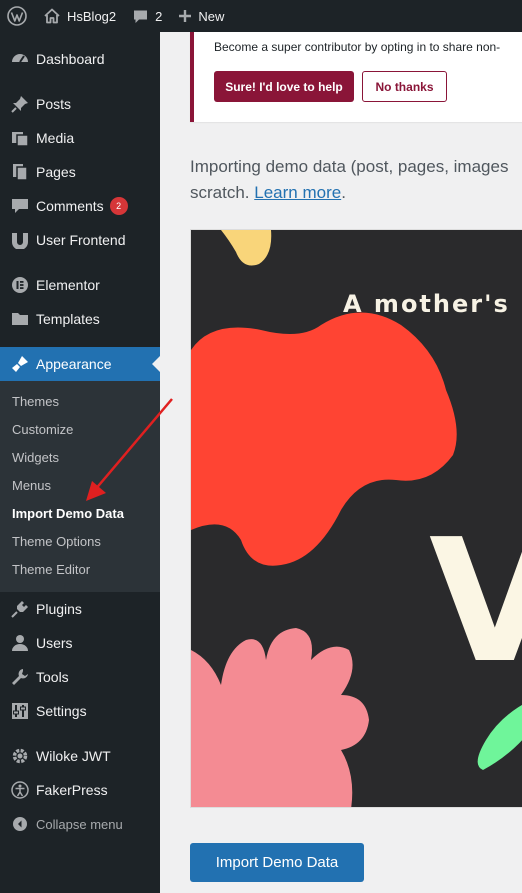 The image size is (522, 893). I want to click on learn-more-link: Learn more, so click(297, 192).